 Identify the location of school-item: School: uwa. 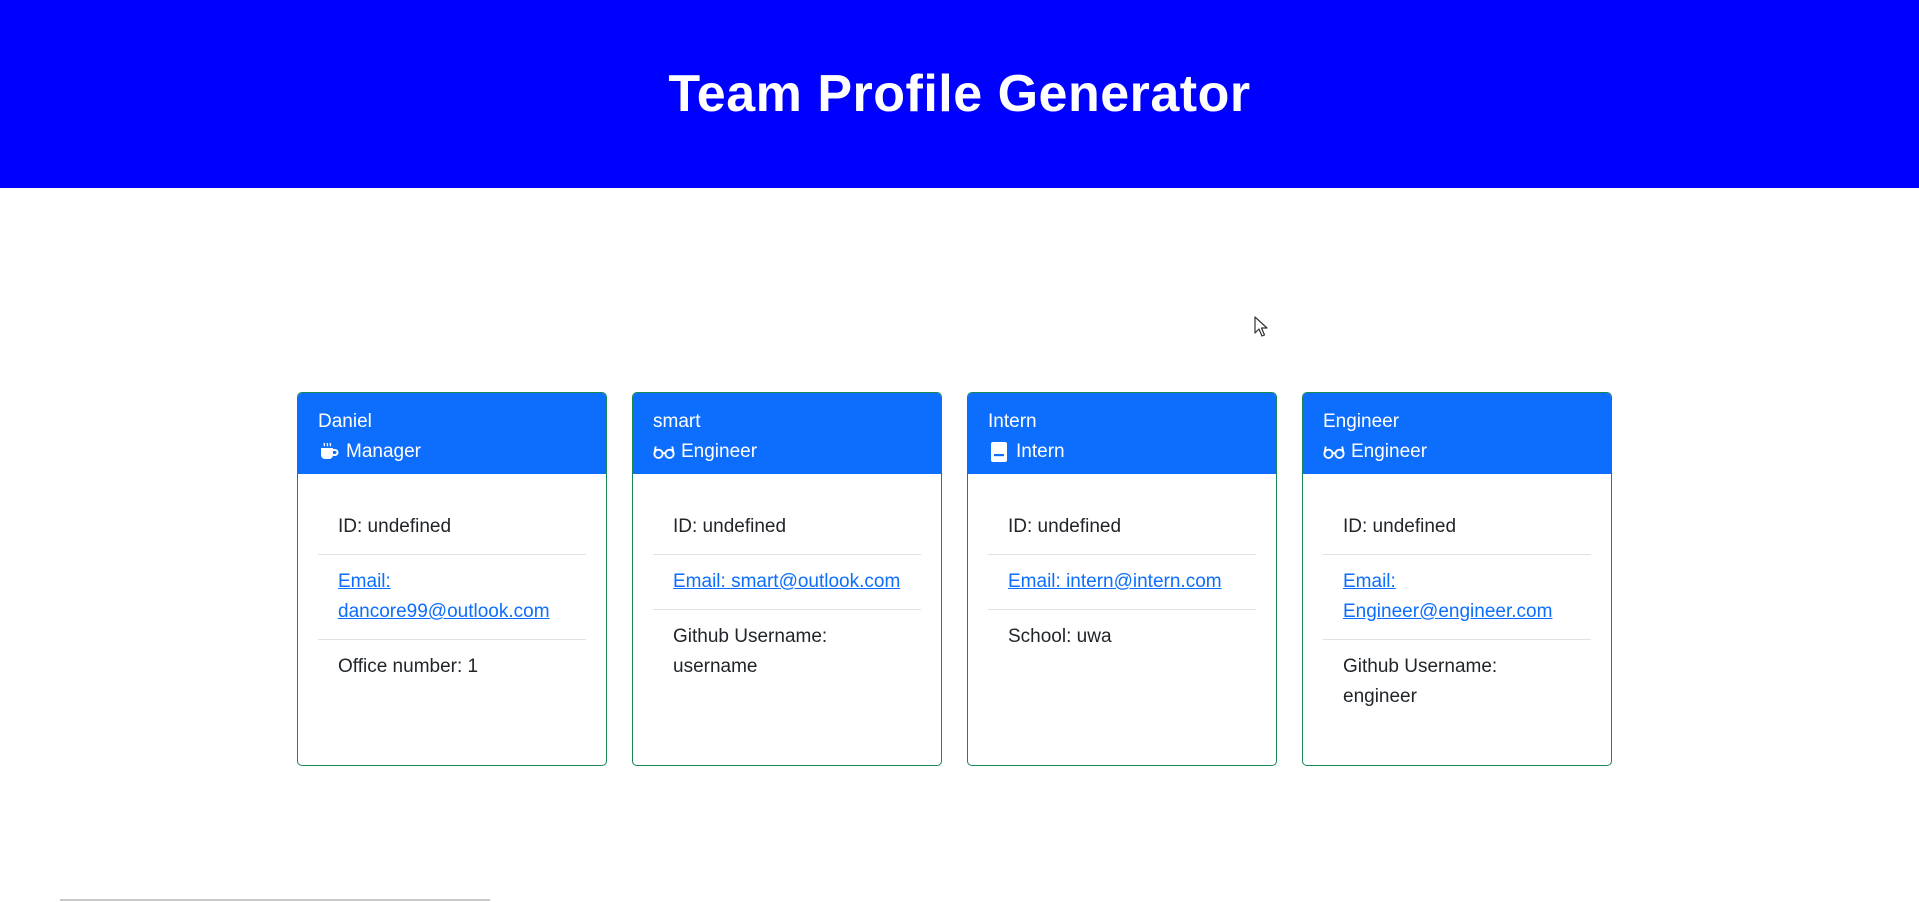
(1060, 636).